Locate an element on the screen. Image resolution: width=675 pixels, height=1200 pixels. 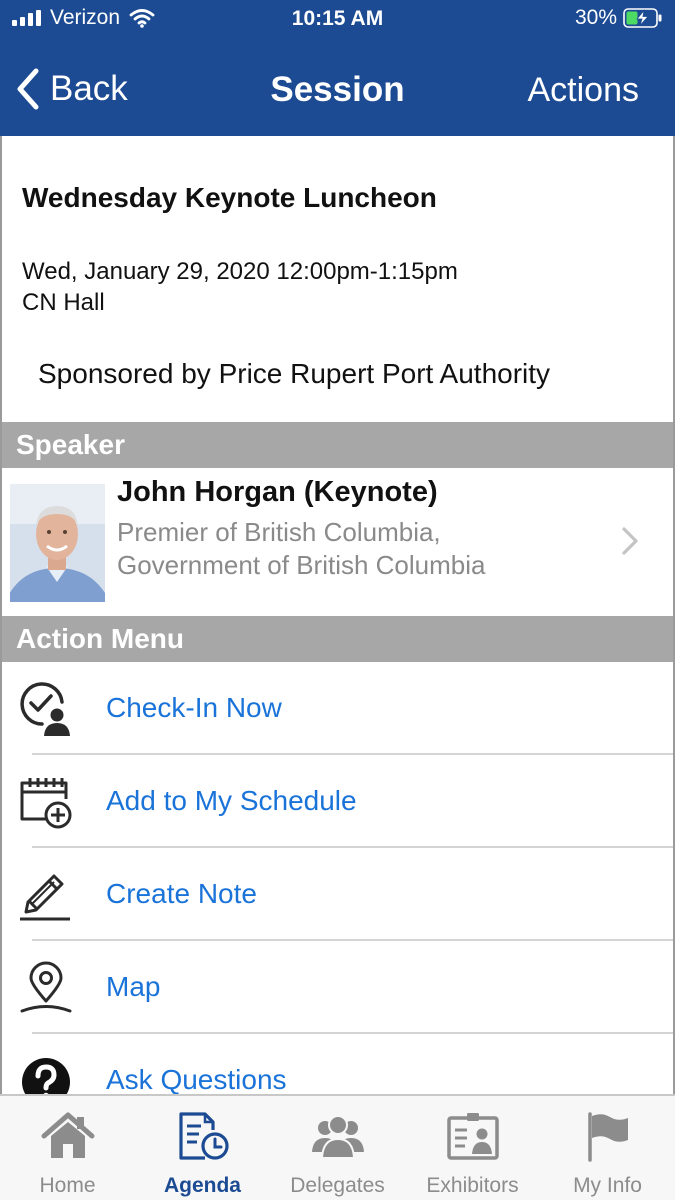
action-label: Create Note is located at coordinates (181, 893).